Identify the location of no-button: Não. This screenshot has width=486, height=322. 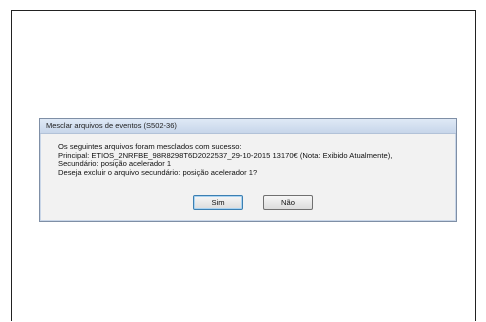
(288, 202).